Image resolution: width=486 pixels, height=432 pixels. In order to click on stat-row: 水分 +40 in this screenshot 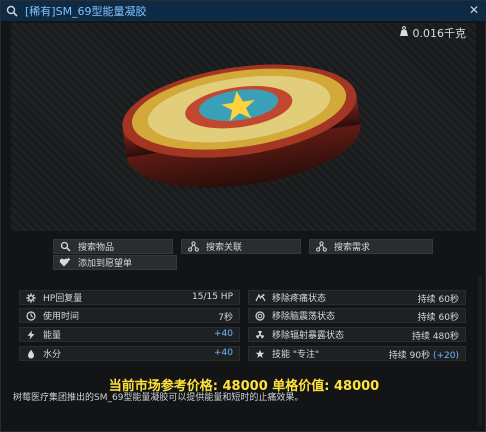, I will do `click(129, 353)`.